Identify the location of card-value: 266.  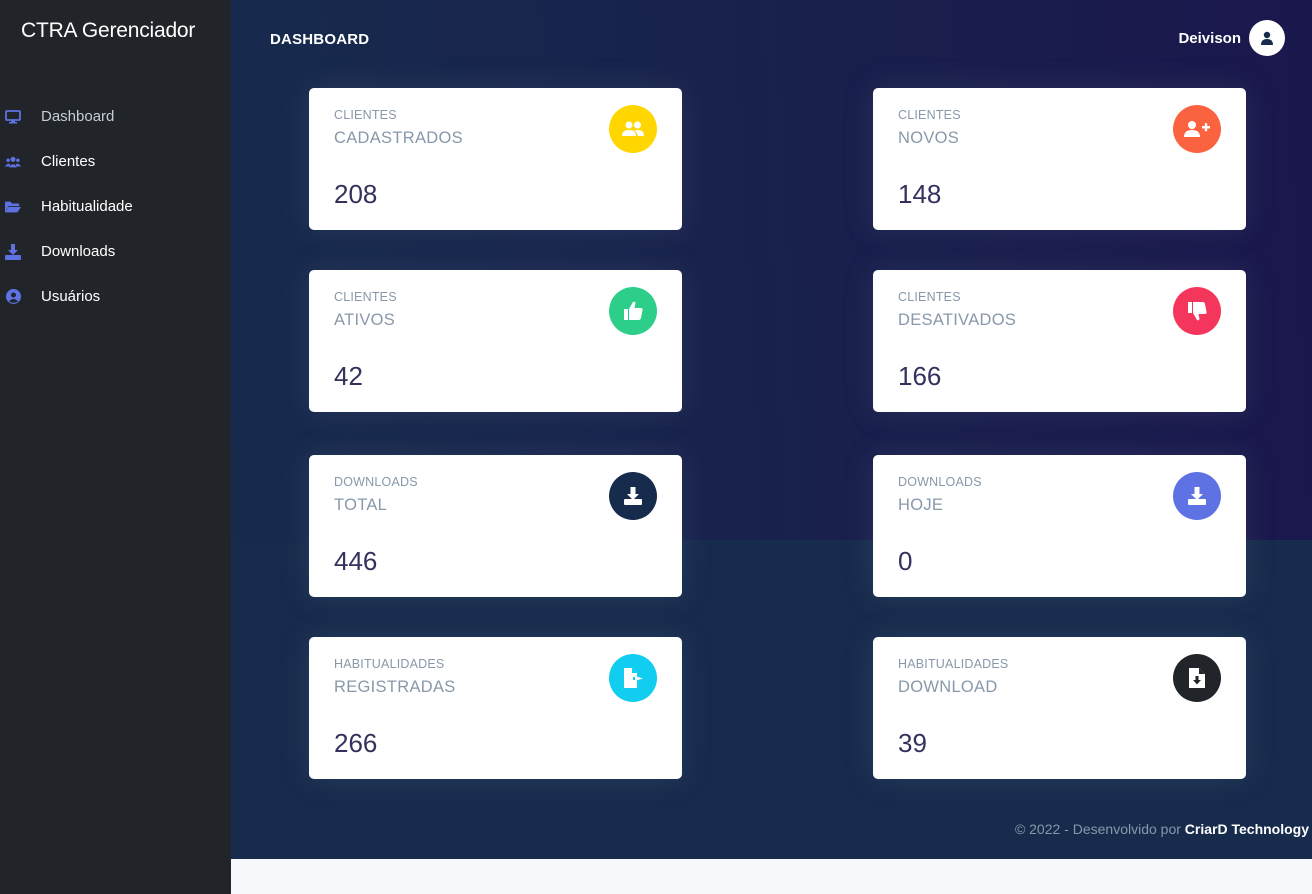
(356, 743).